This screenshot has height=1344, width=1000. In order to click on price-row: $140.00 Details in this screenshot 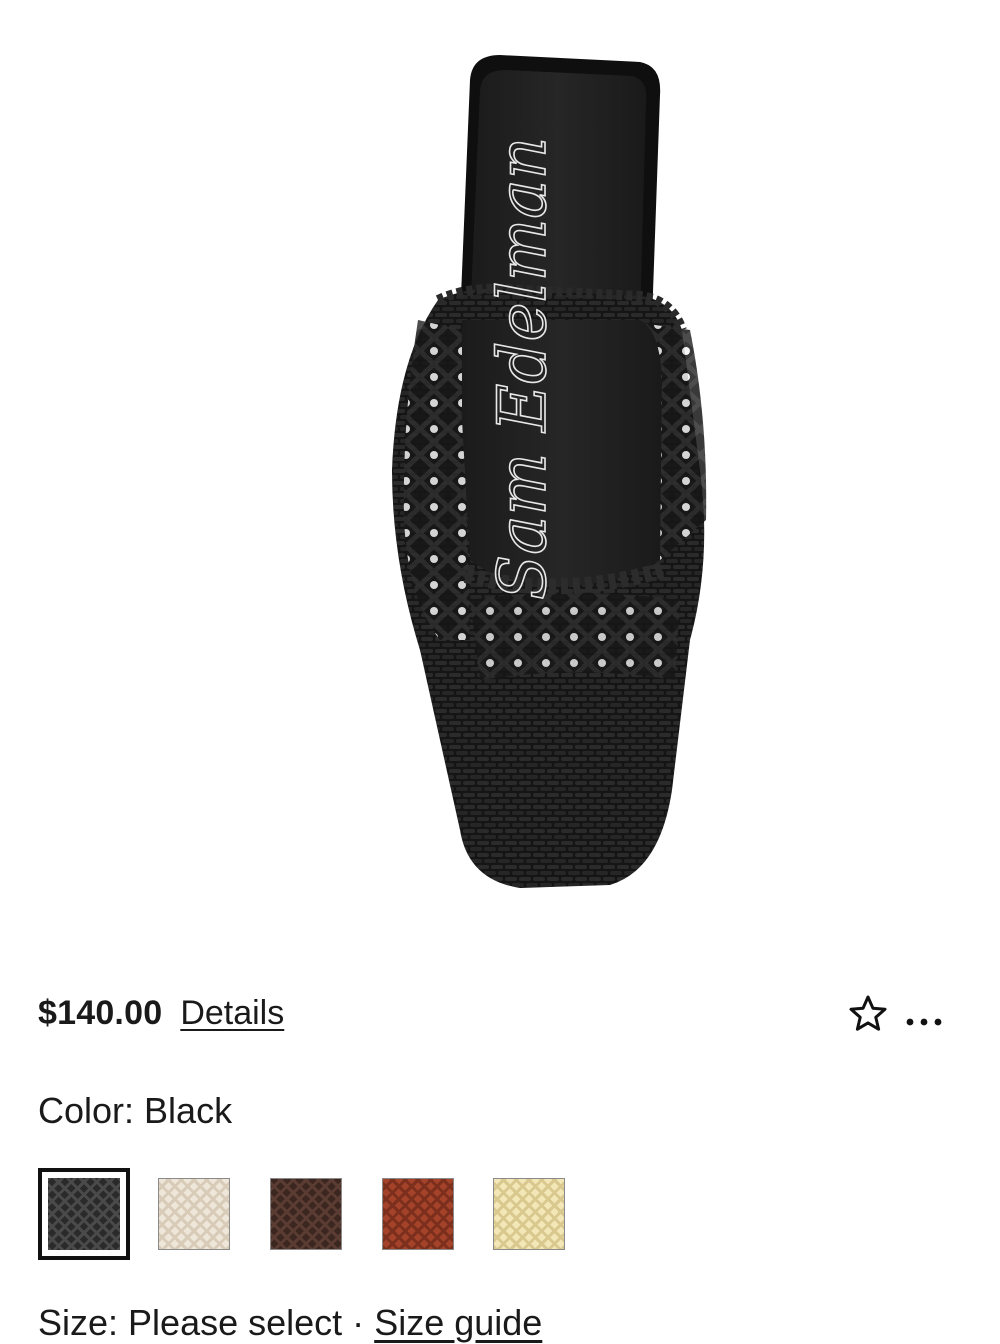, I will do `click(161, 1013)`.